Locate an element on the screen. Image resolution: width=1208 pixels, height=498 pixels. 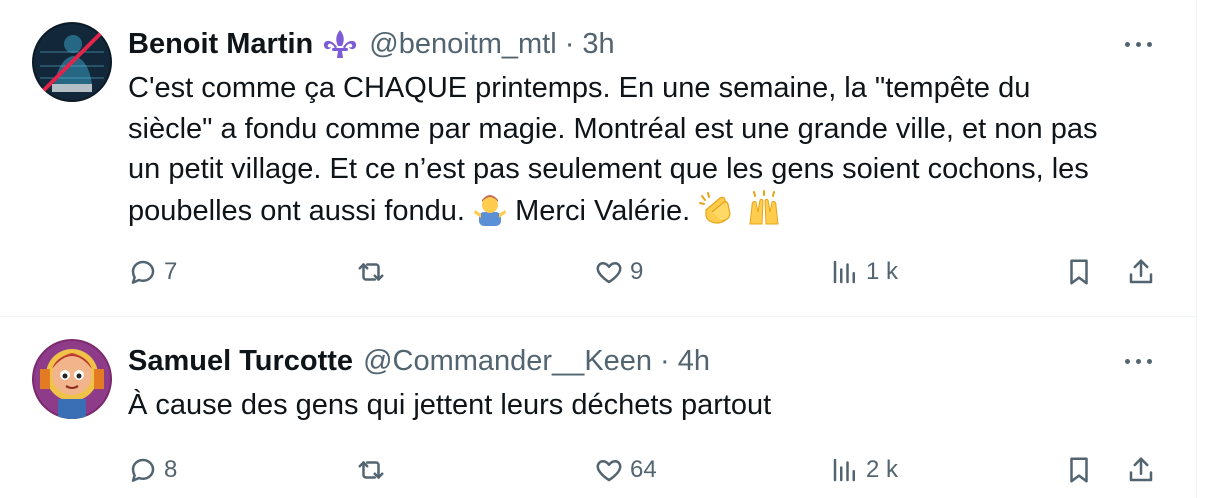
reply-button: 8 is located at coordinates (152, 470).